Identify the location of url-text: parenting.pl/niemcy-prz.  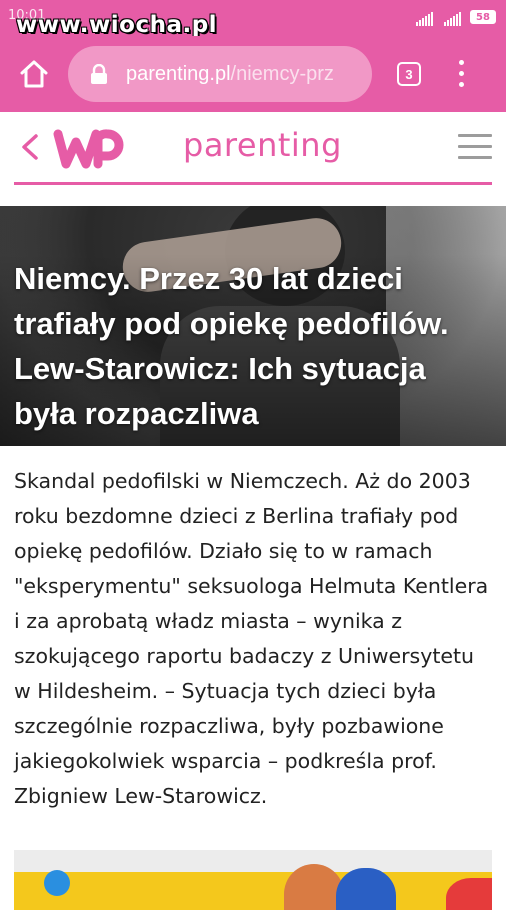
(230, 74).